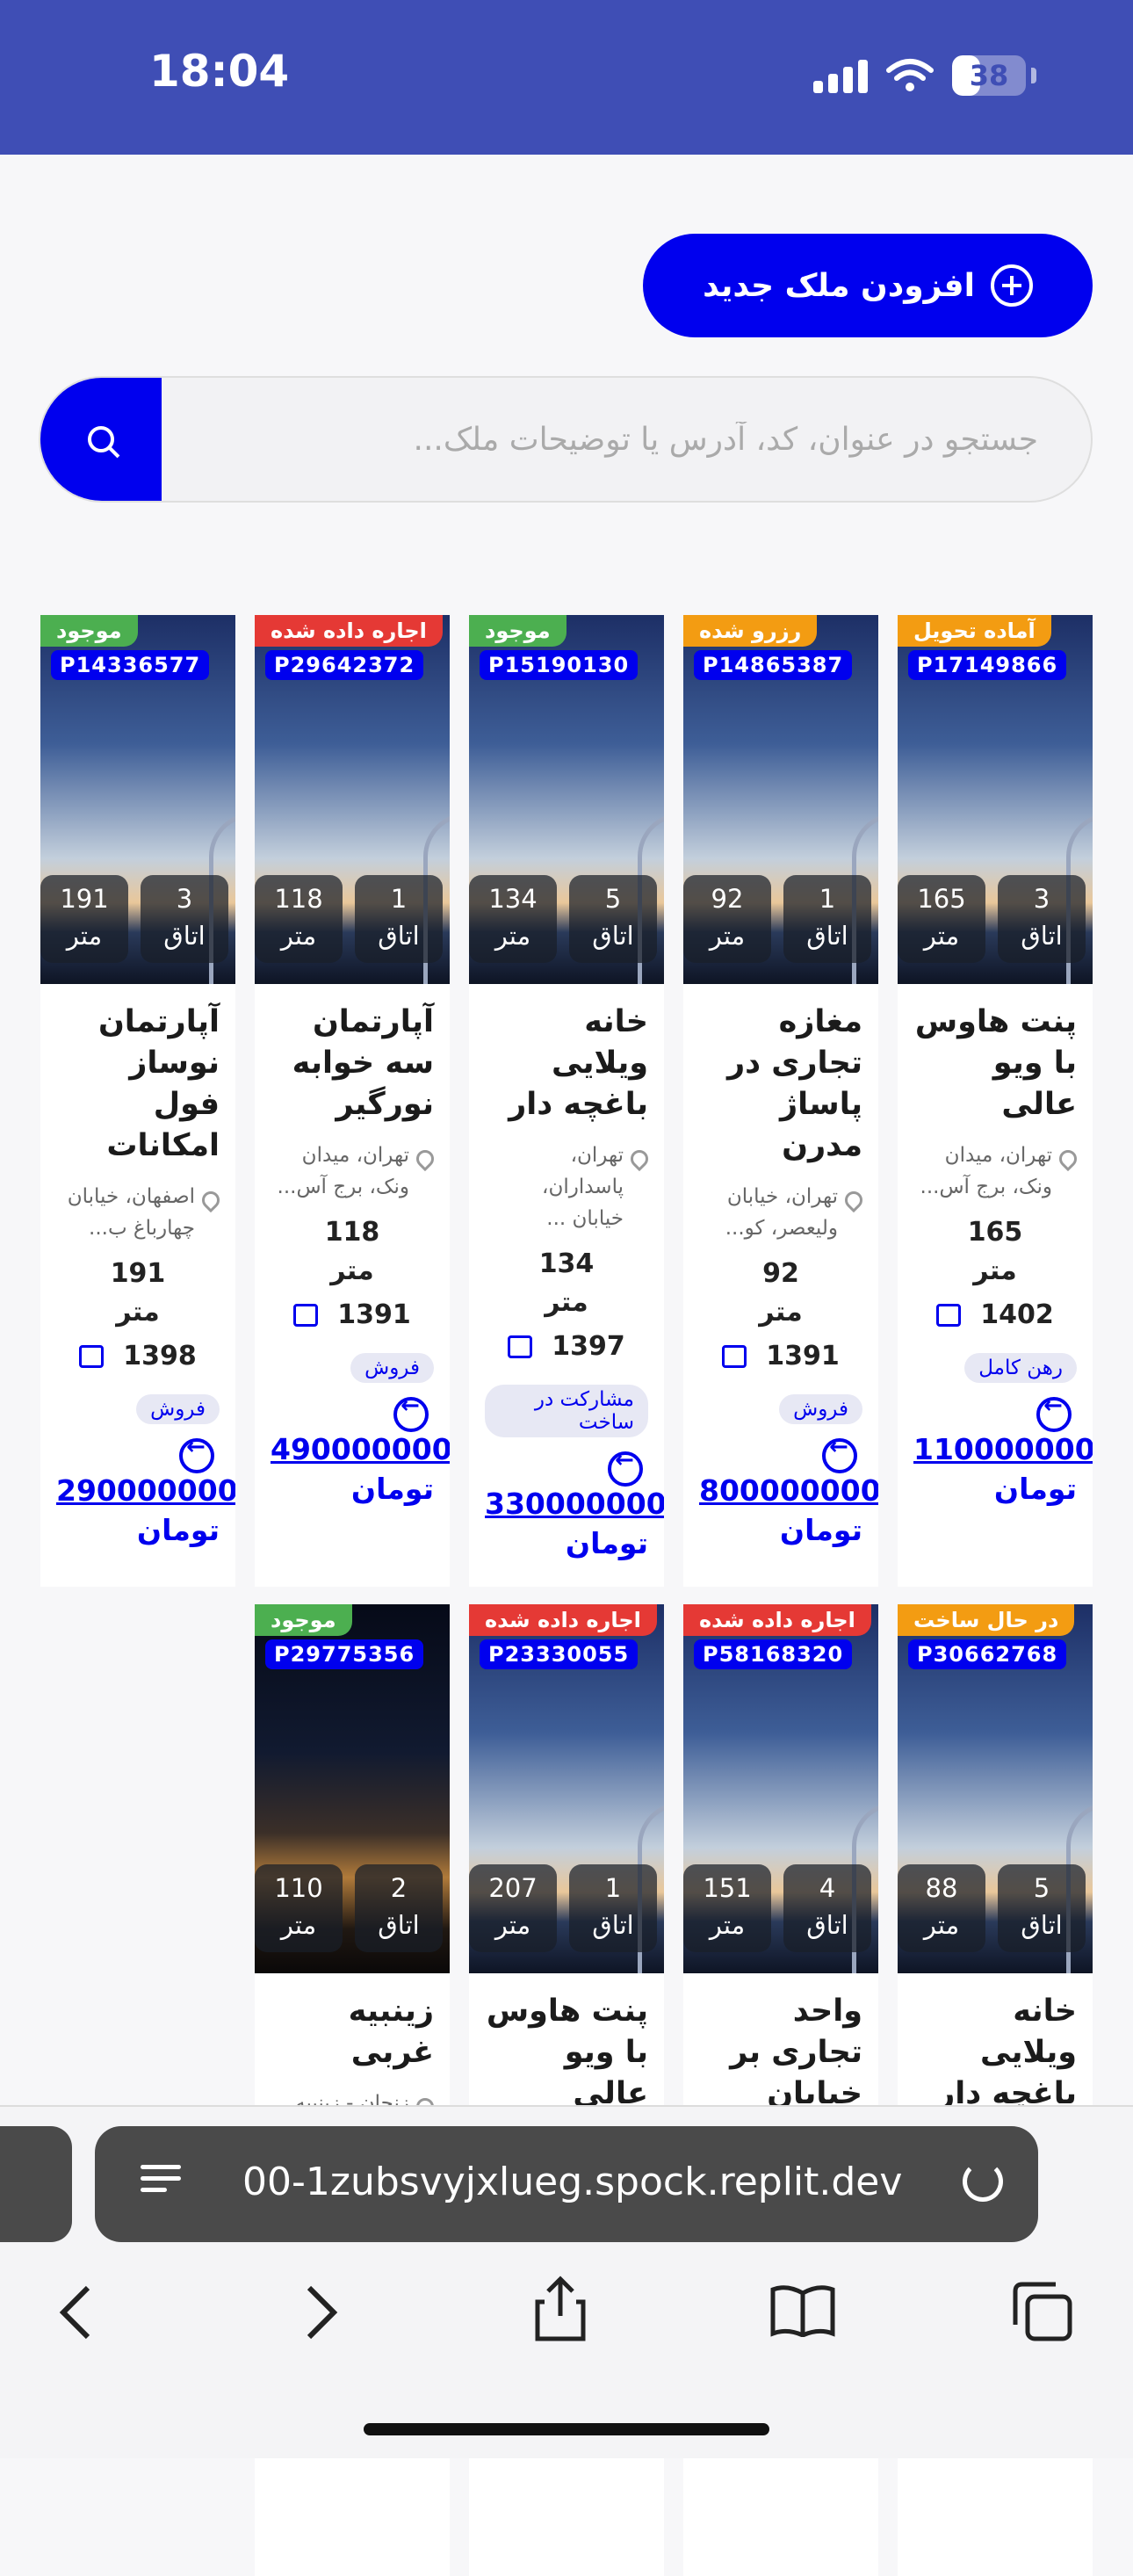 Image resolution: width=1133 pixels, height=2576 pixels. What do you see at coordinates (588, 1346) in the screenshot?
I see `build-year-value: 1397` at bounding box center [588, 1346].